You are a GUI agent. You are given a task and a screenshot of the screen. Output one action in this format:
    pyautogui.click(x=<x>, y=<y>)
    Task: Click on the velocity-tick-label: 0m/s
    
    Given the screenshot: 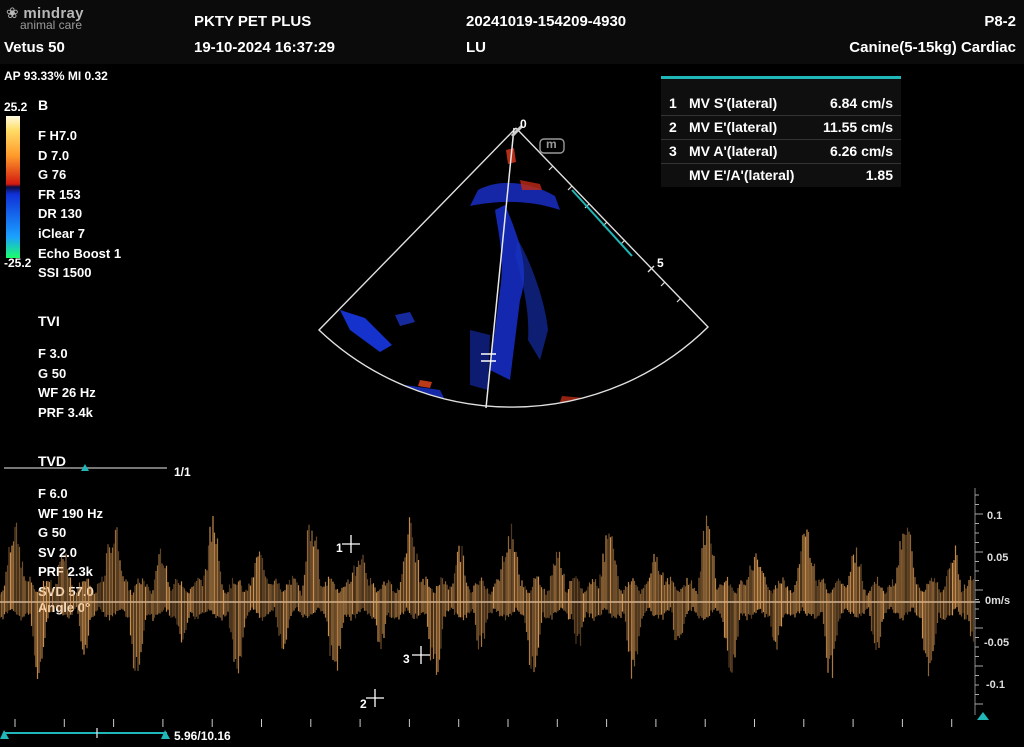 What is the action you would take?
    pyautogui.click(x=998, y=601)
    